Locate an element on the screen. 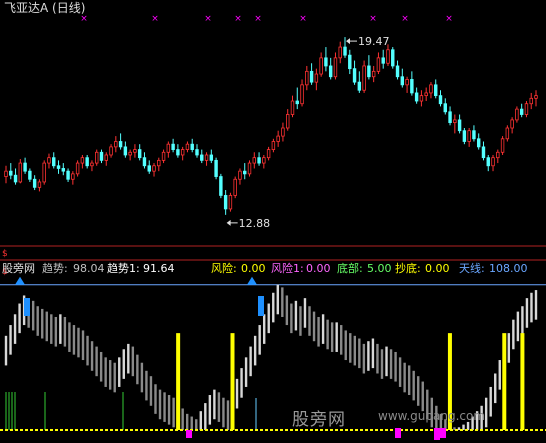  skyline-label: 天线: is located at coordinates (472, 268).